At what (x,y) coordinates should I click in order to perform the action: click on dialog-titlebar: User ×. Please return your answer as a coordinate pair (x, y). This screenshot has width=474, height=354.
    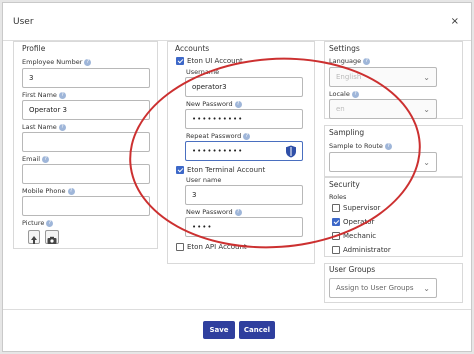
    Looking at the image, I should click on (237, 22).